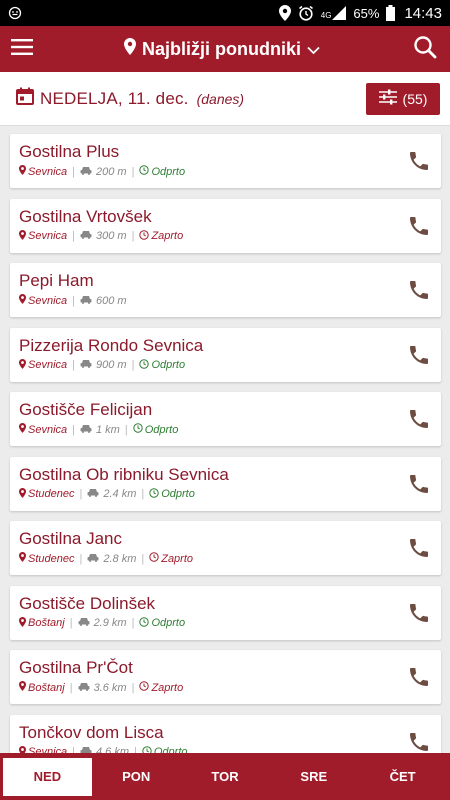 Image resolution: width=450 pixels, height=800 pixels. What do you see at coordinates (70, 538) in the screenshot?
I see `restaurant-name: Gostilna Janc` at bounding box center [70, 538].